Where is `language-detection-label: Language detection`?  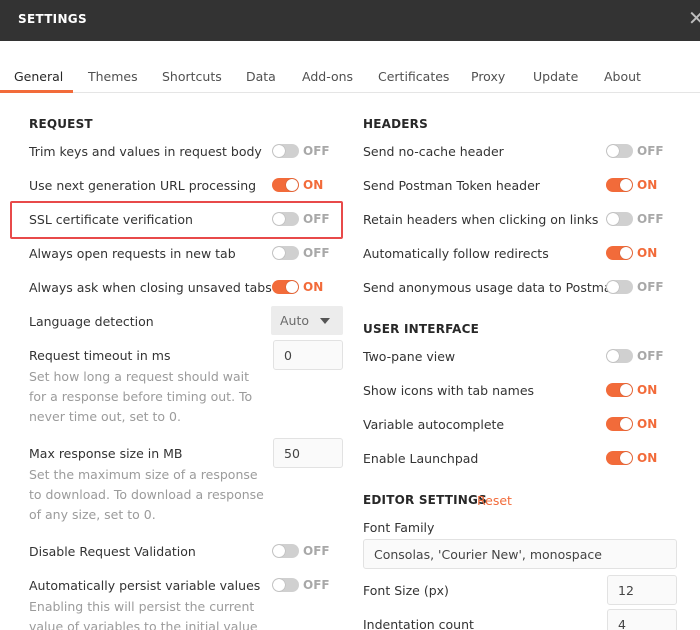
language-detection-label: Language detection is located at coordinates (91, 321).